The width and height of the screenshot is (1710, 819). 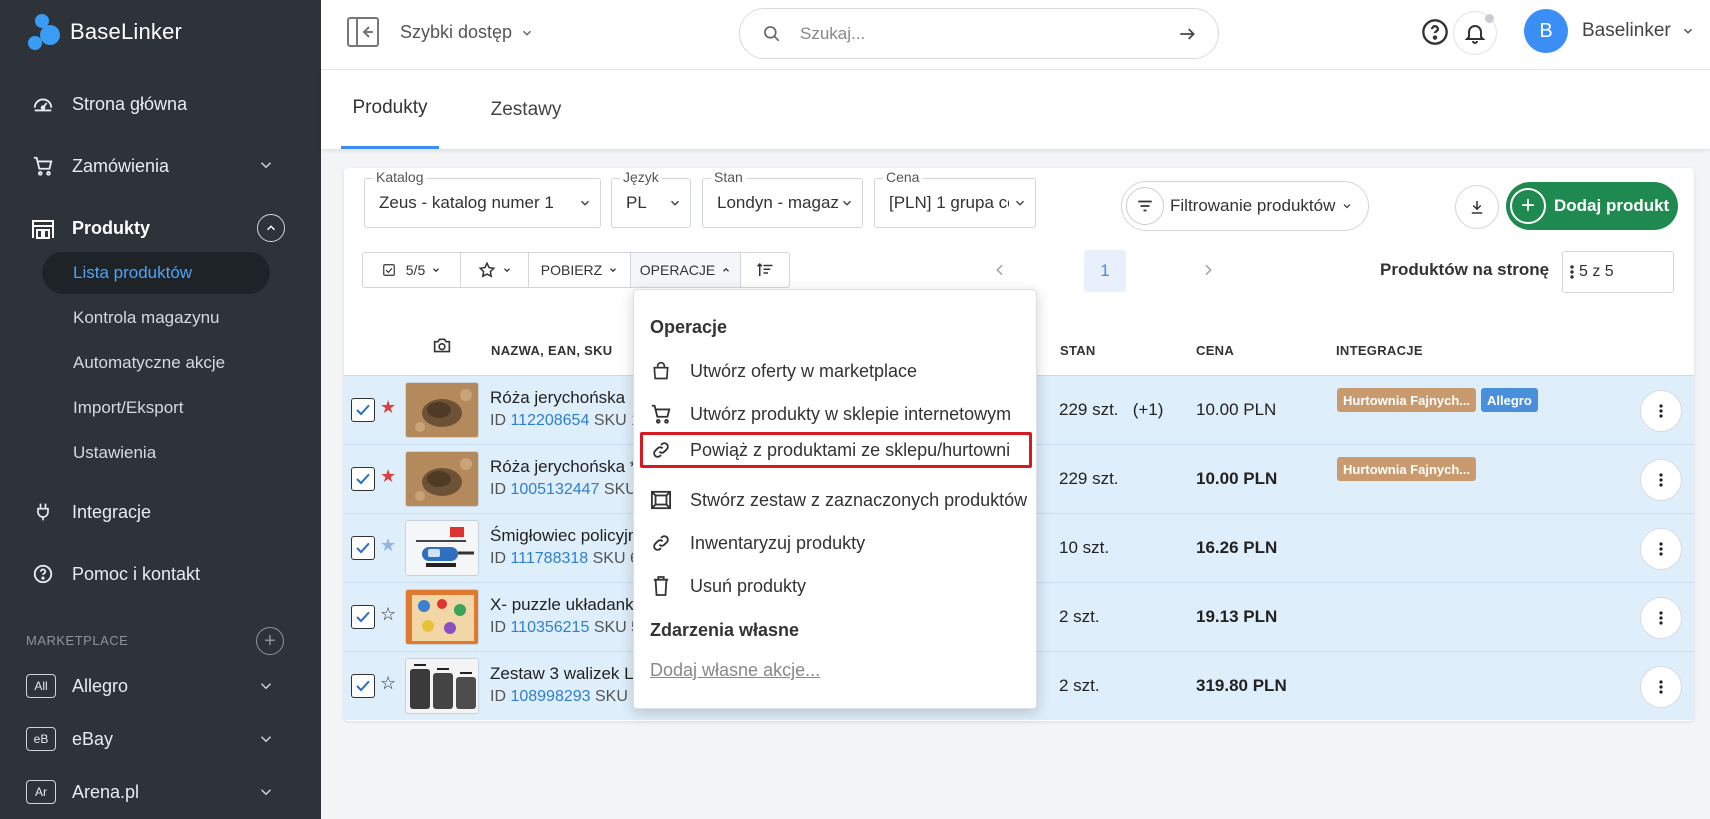 I want to click on product-name: Zestaw 3 walizek L,, so click(x=564, y=674).